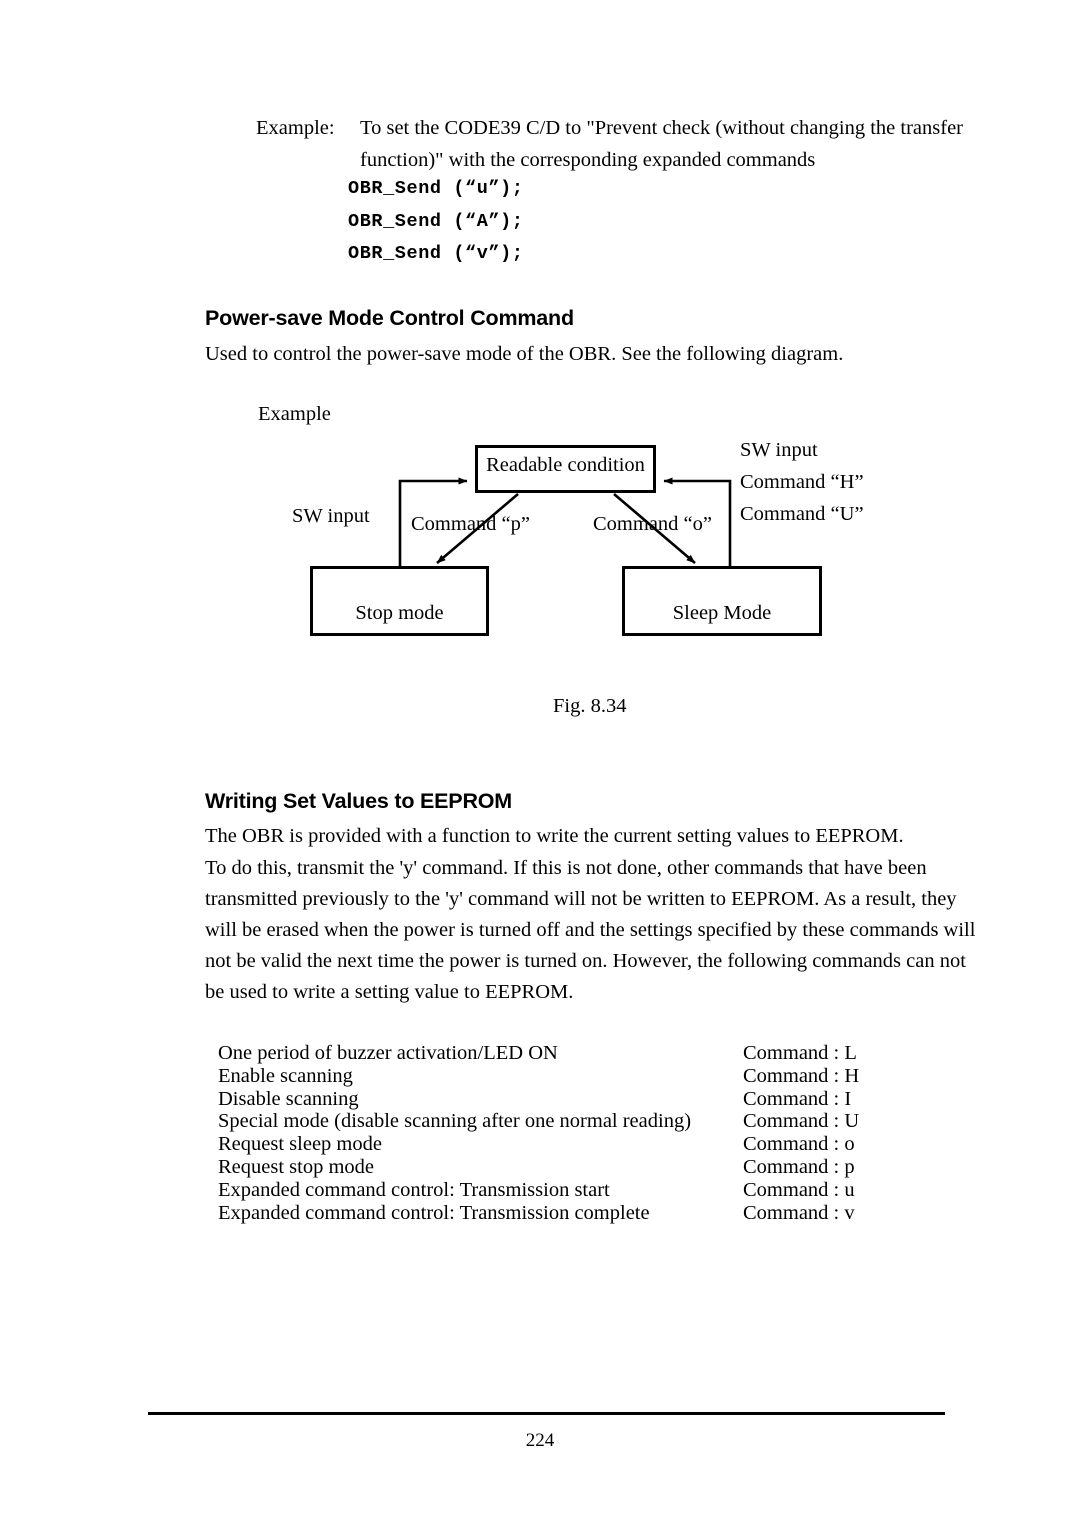  I want to click on diagram-label-sw-input-left: SW input, so click(331, 516).